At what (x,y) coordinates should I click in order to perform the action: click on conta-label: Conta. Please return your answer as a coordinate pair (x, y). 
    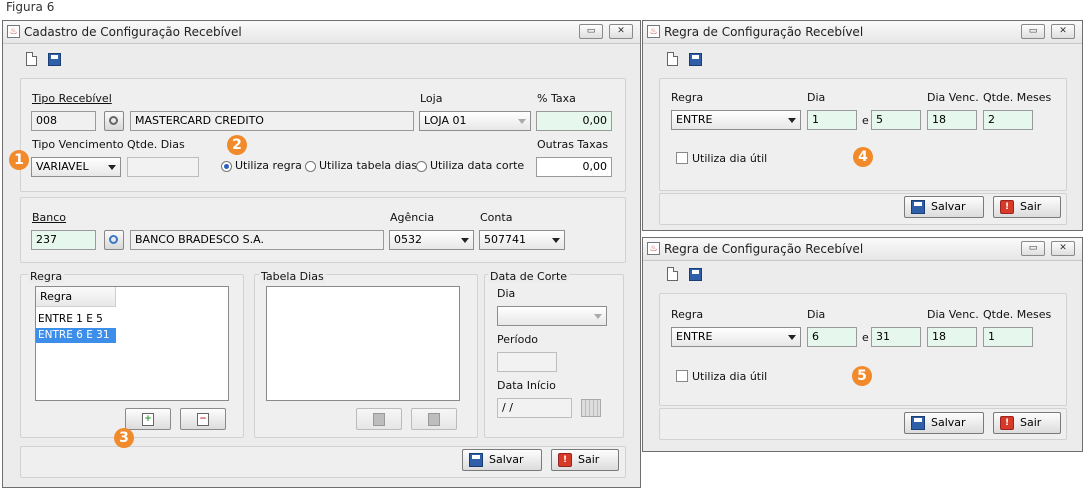
    Looking at the image, I should click on (496, 217).